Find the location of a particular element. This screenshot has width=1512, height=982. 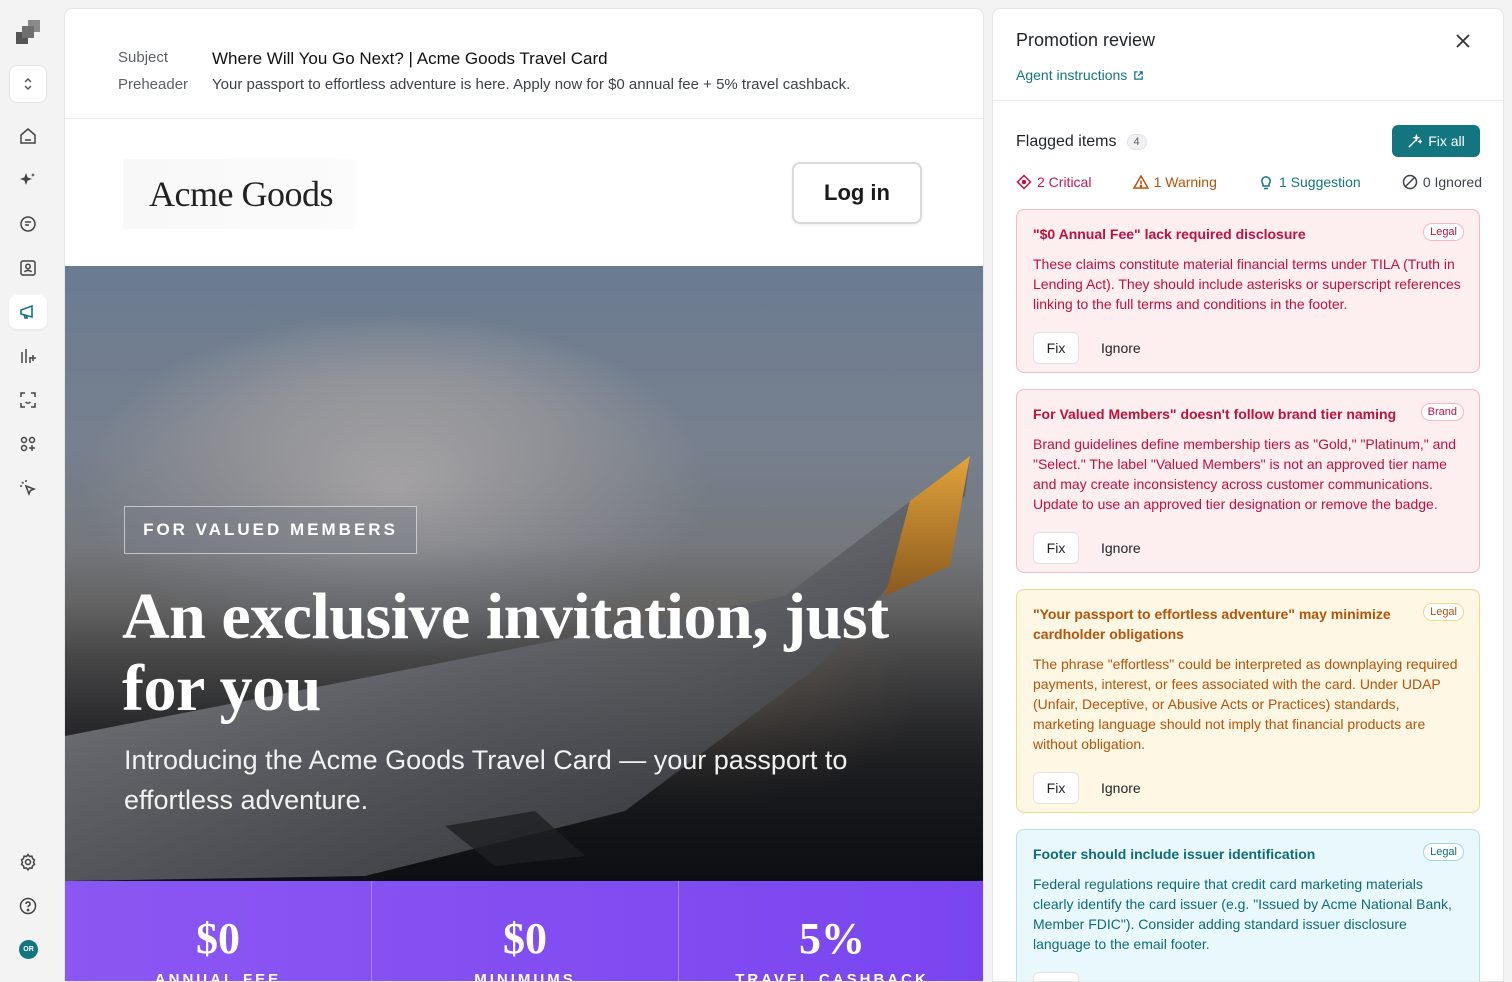

nav-campaigns-button is located at coordinates (28, 224).